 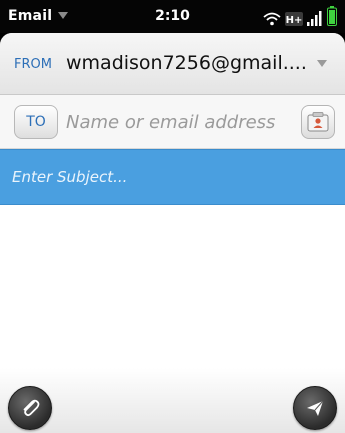 I want to click on subject-row, so click(x=172, y=177).